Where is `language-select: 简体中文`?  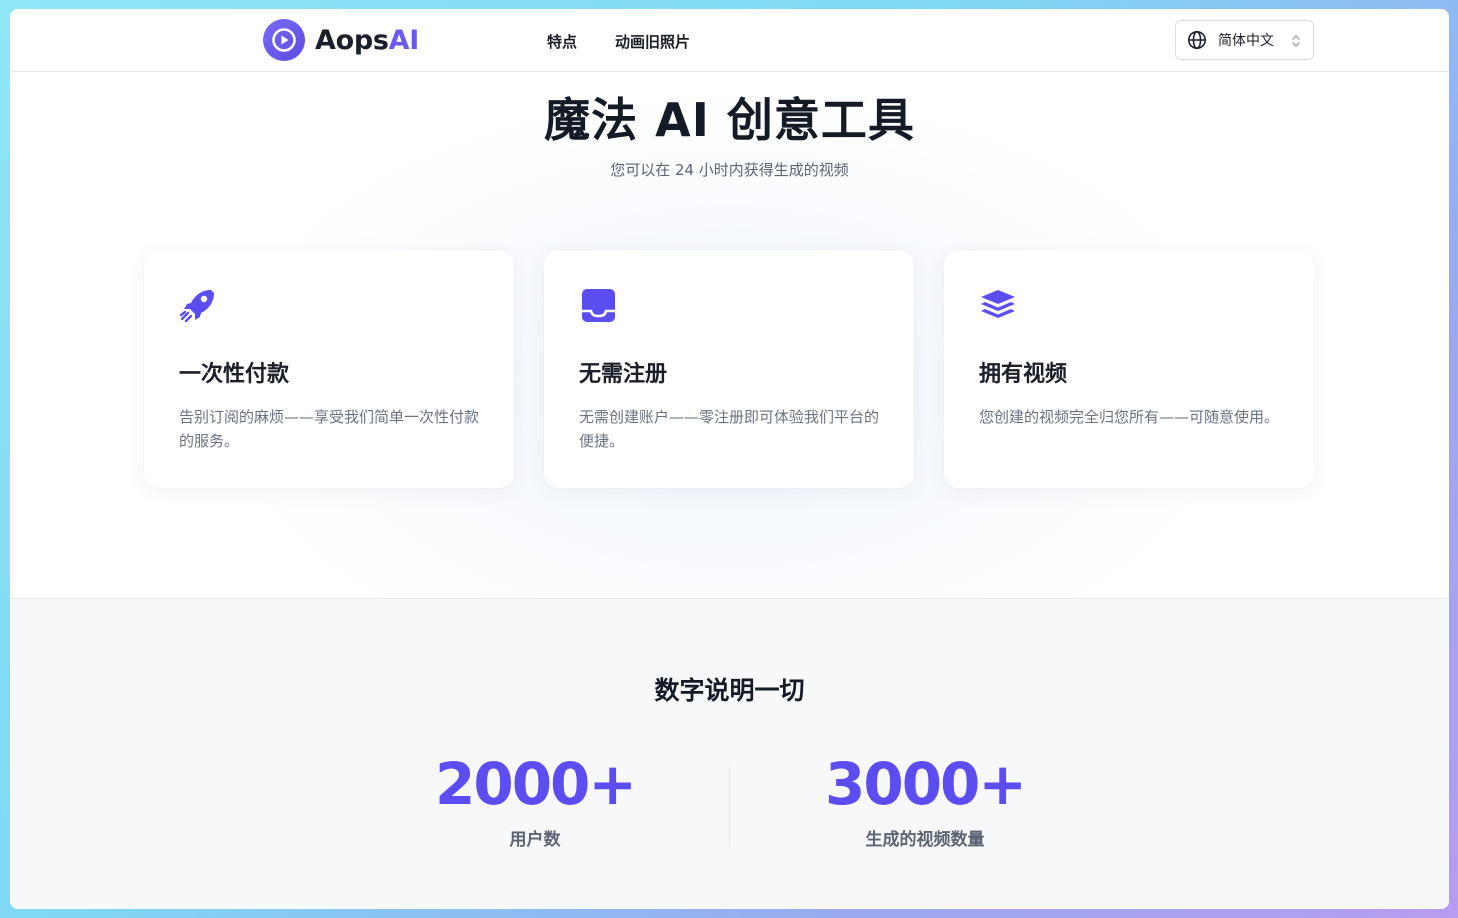
language-select: 简体中文 is located at coordinates (1244, 40).